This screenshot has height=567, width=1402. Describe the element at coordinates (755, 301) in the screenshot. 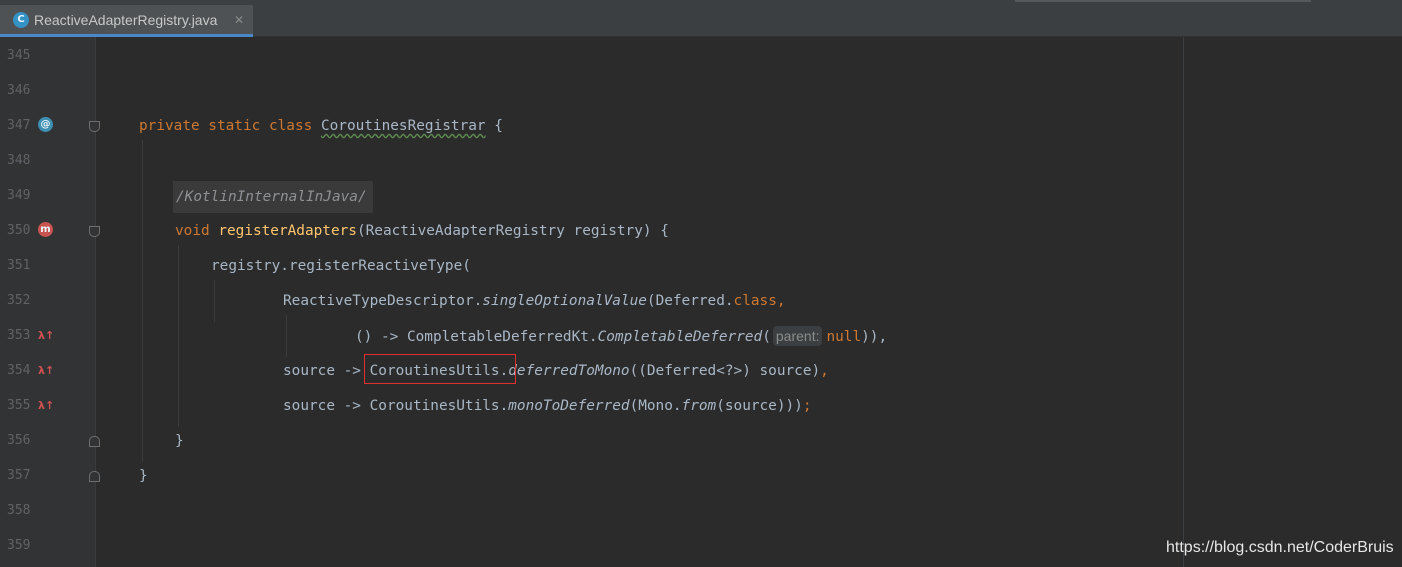

I see `keyword: class` at that location.